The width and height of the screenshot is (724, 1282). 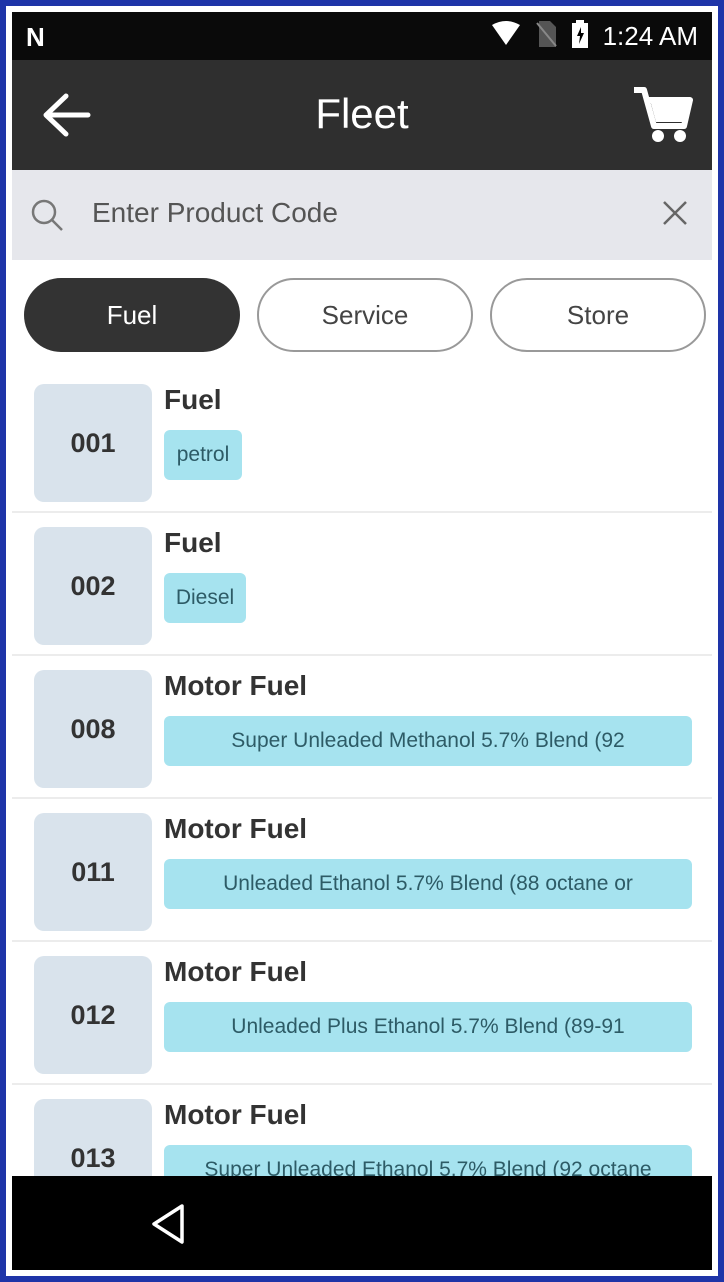 What do you see at coordinates (662, 114) in the screenshot?
I see `cart-icon` at bounding box center [662, 114].